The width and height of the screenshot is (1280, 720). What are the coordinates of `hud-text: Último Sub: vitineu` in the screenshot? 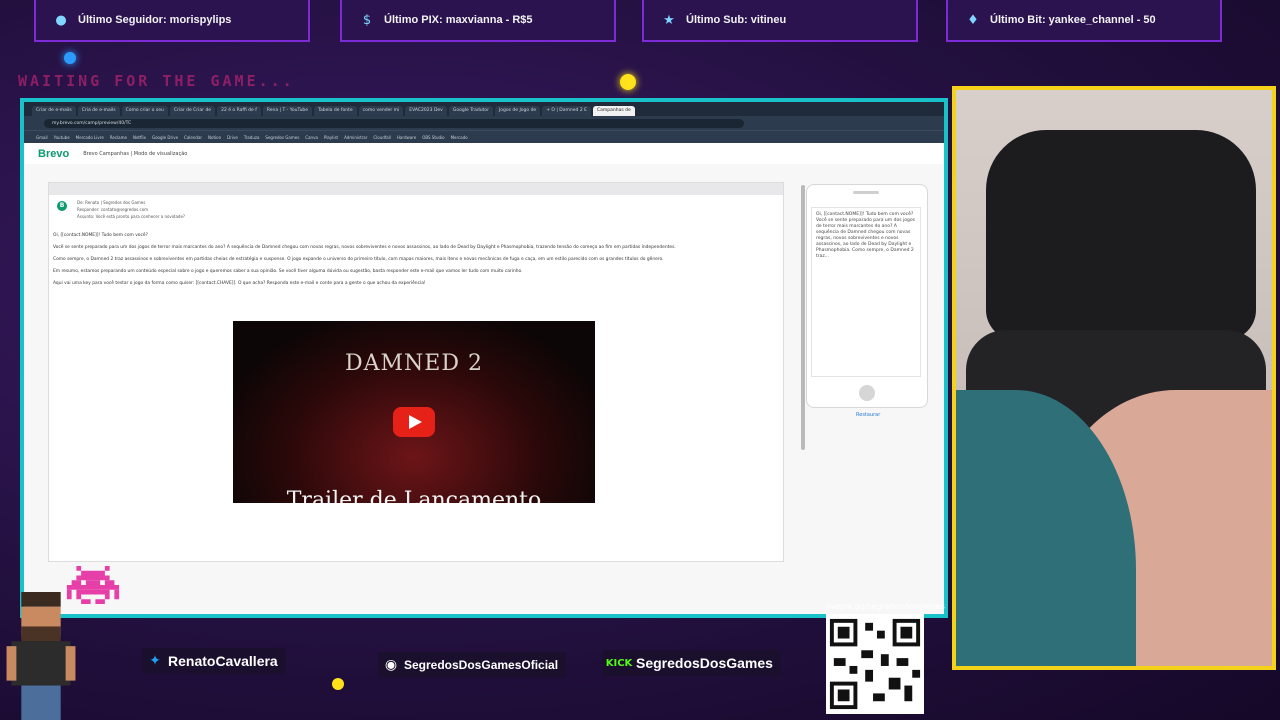 It's located at (736, 20).